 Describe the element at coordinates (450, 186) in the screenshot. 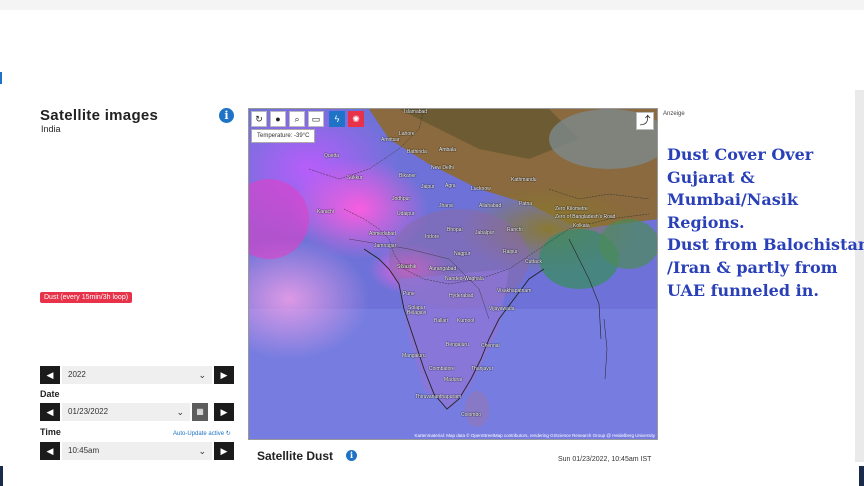

I see `city-label: Agra` at that location.